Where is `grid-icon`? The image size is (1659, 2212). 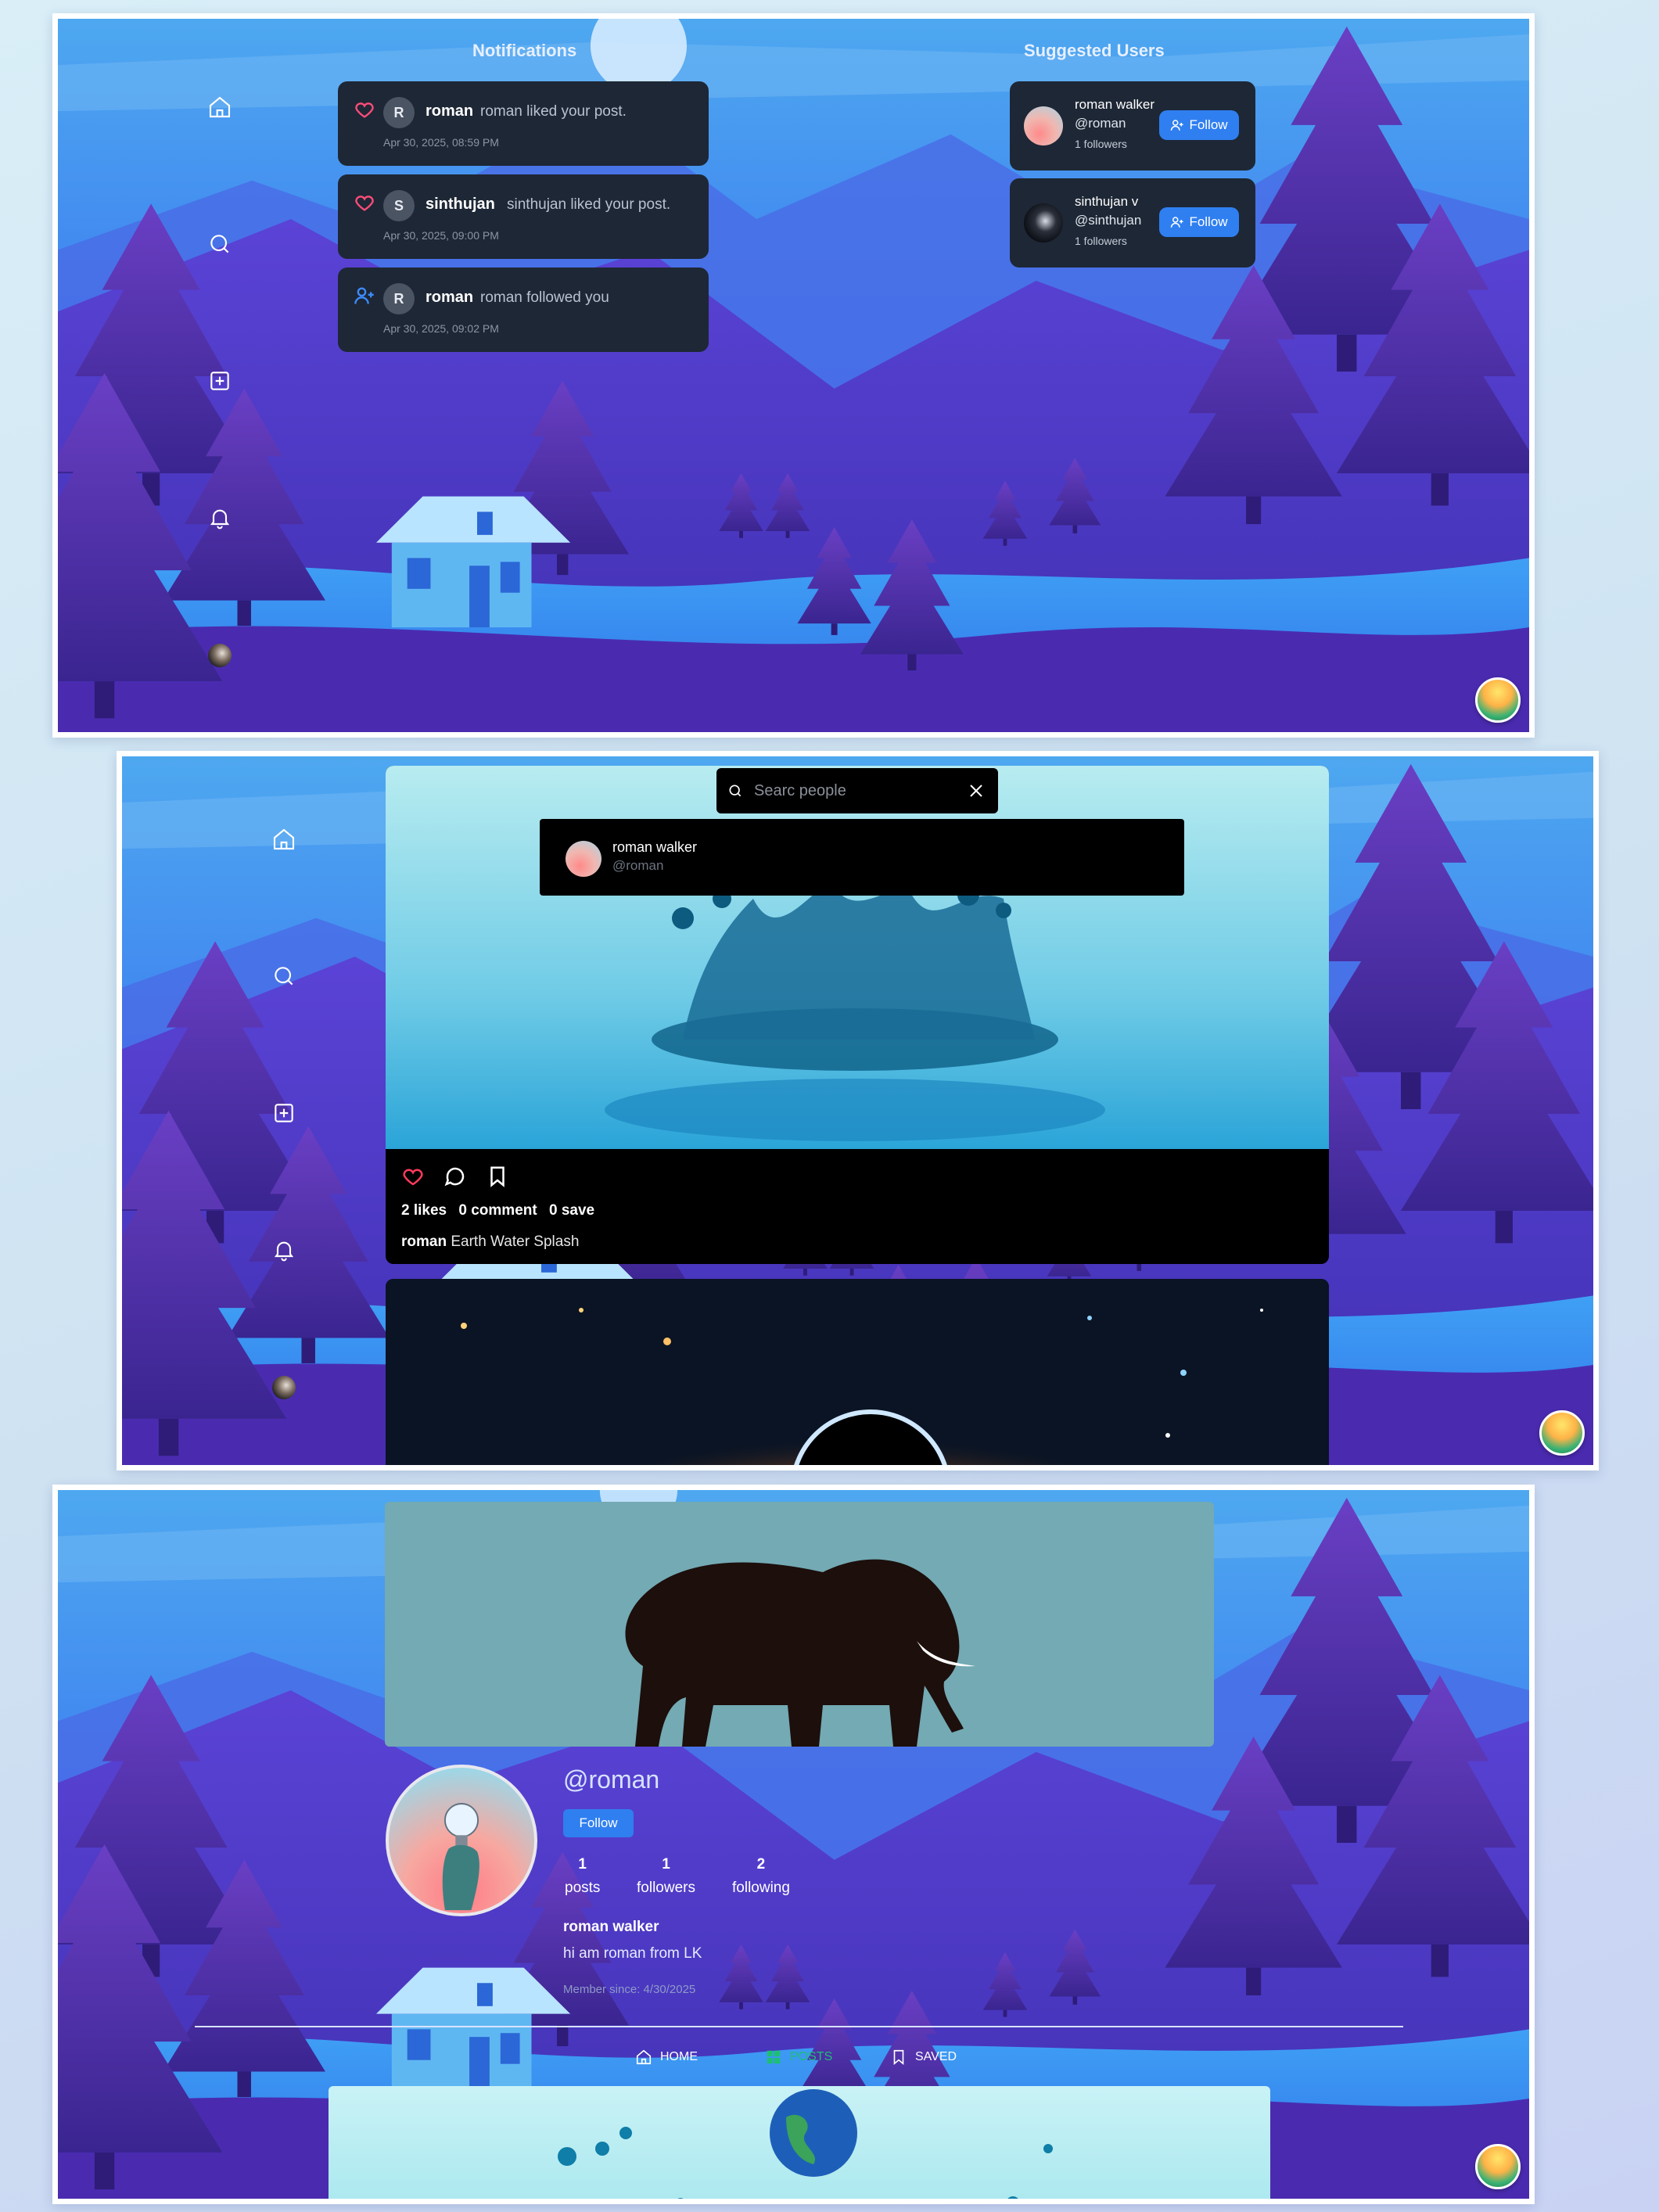
grid-icon is located at coordinates (774, 2057).